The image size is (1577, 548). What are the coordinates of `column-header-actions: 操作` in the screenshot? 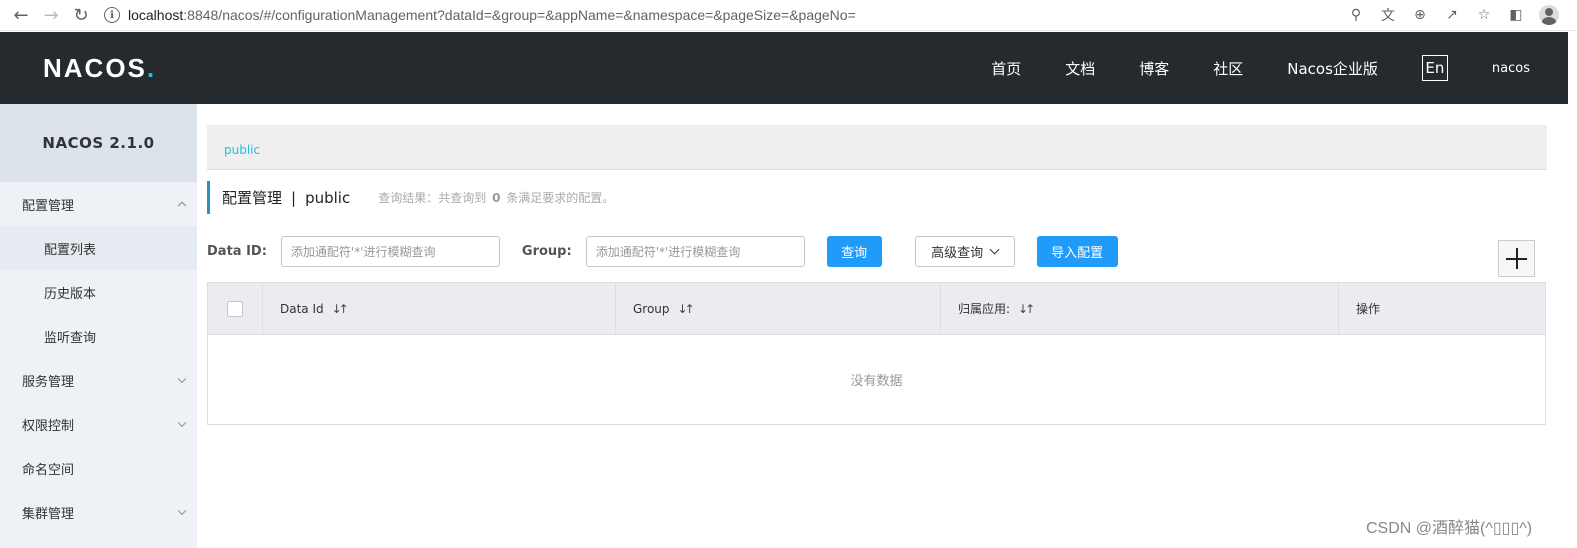 It's located at (1442, 308).